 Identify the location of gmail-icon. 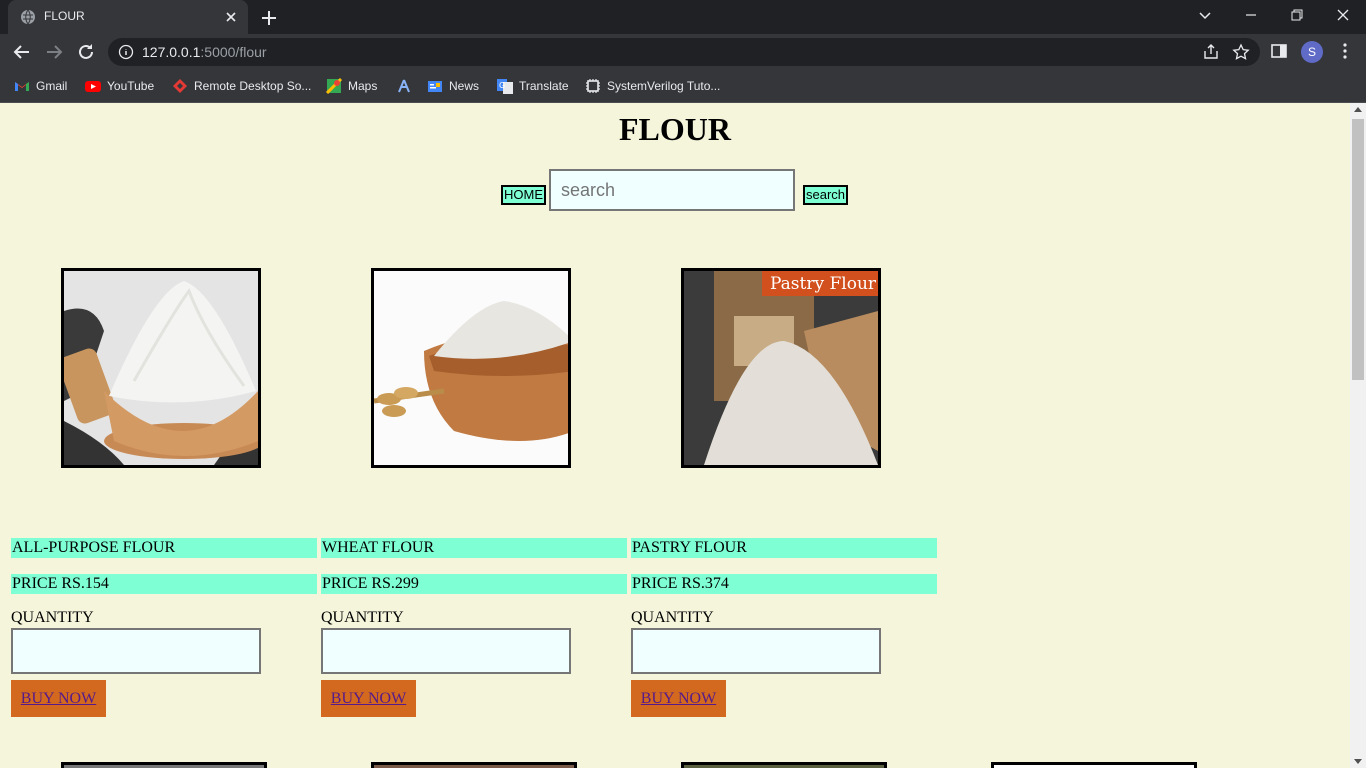
(22, 86).